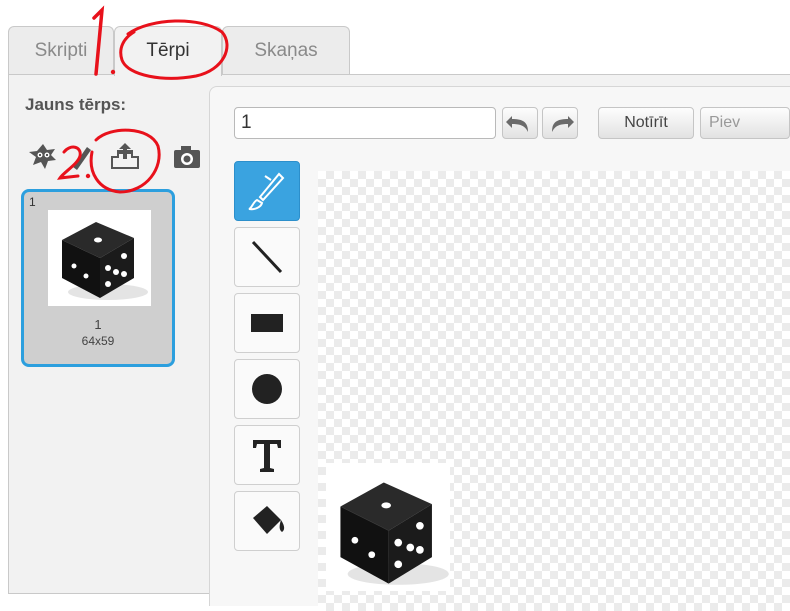 The width and height of the screenshot is (790, 611). What do you see at coordinates (168, 51) in the screenshot?
I see `tab-costumes: Tērpi` at bounding box center [168, 51].